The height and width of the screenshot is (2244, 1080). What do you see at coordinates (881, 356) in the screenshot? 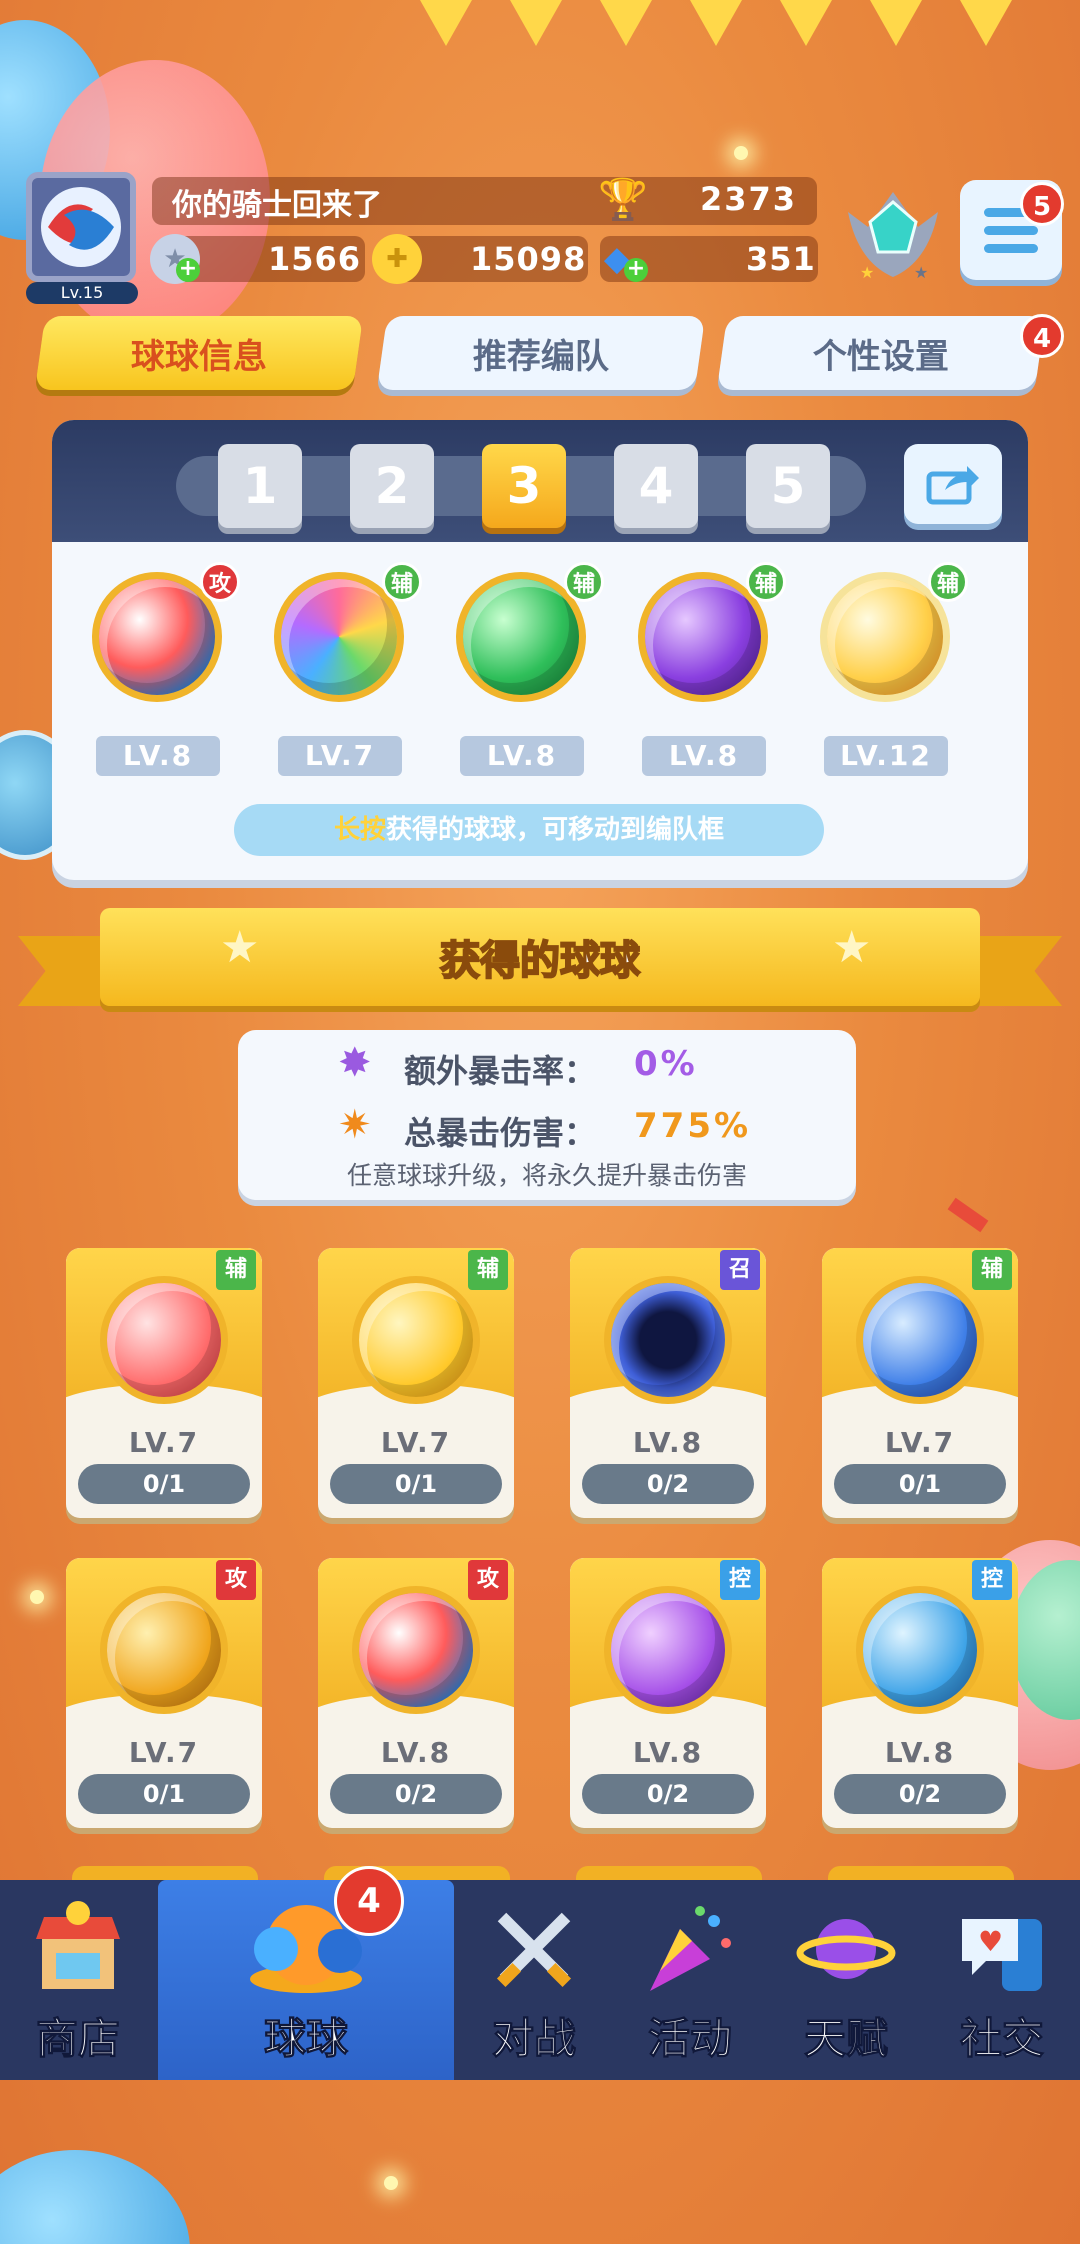
I see `tab-personal-settings-label: 个性设置` at bounding box center [881, 356].